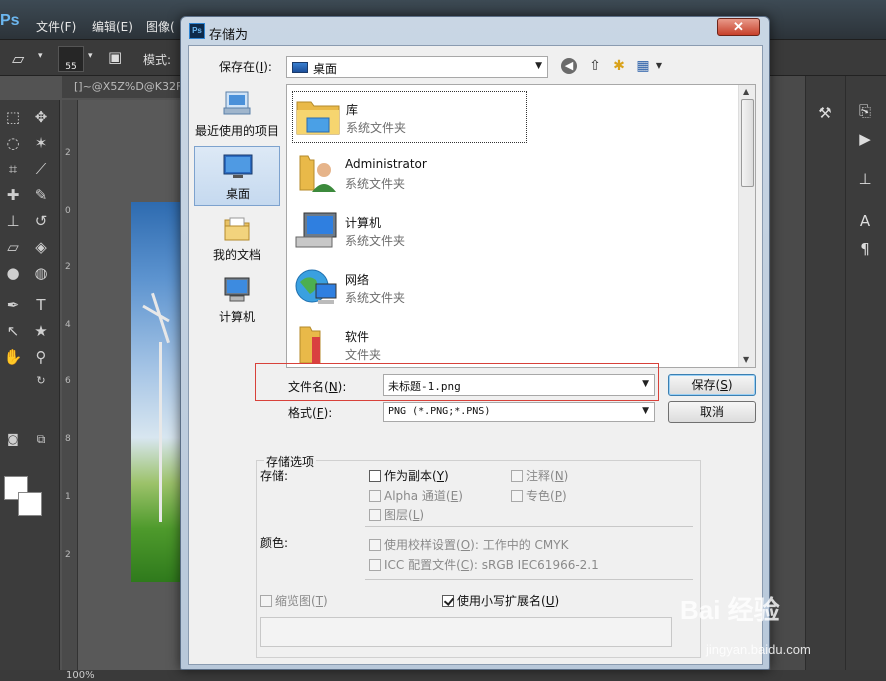 The height and width of the screenshot is (681, 886). I want to click on screen-mode-icon: ⧉, so click(41, 439).